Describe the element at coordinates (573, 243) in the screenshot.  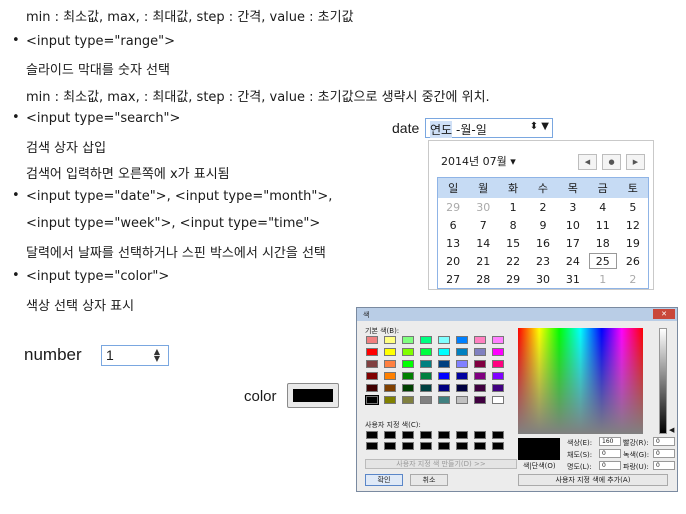
I see `calendar-day: 17` at that location.